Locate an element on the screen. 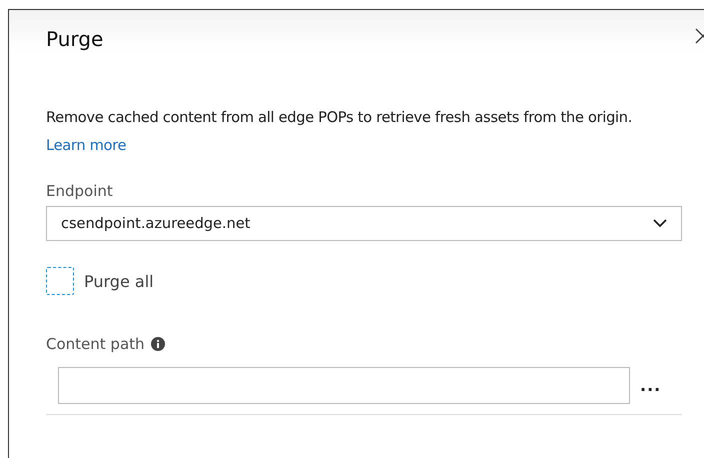 The image size is (704, 458). checkbox-label: Purge all is located at coordinates (119, 281).